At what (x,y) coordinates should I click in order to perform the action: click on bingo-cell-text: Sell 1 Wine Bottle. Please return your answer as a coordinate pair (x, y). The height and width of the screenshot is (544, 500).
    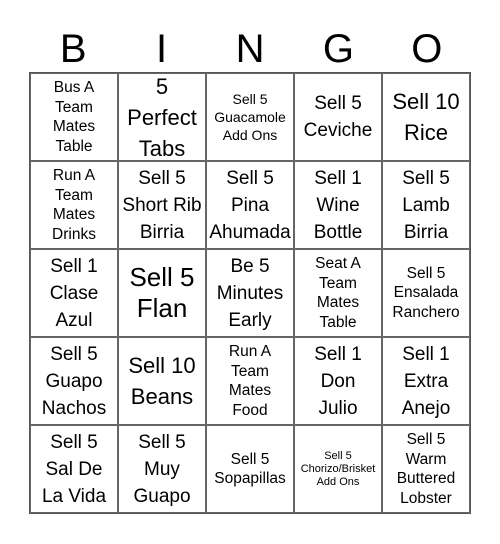
    Looking at the image, I should click on (338, 205).